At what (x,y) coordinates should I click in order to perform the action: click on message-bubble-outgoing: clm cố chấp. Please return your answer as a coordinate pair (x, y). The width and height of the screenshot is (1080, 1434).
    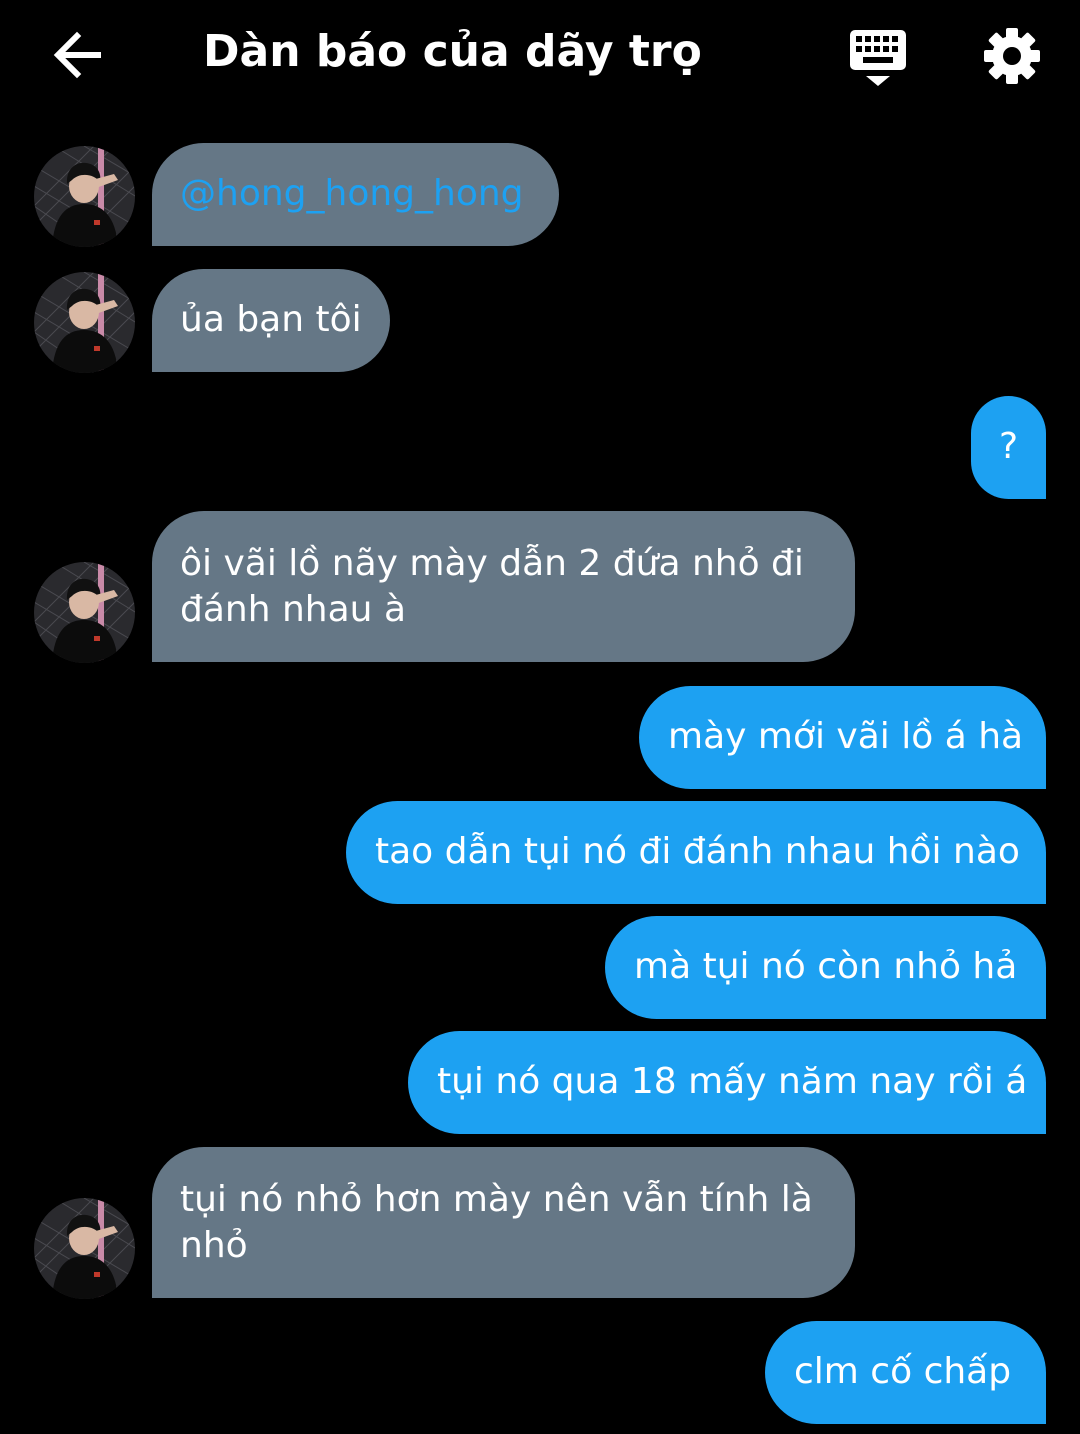
    Looking at the image, I should click on (905, 1372).